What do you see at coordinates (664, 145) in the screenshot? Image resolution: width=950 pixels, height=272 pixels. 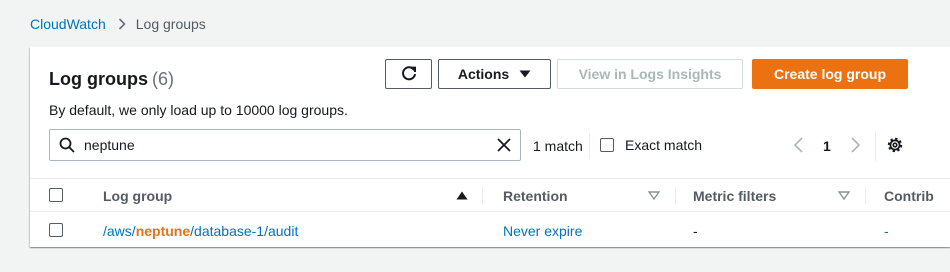 I see `exact-match-label: Exact match` at bounding box center [664, 145].